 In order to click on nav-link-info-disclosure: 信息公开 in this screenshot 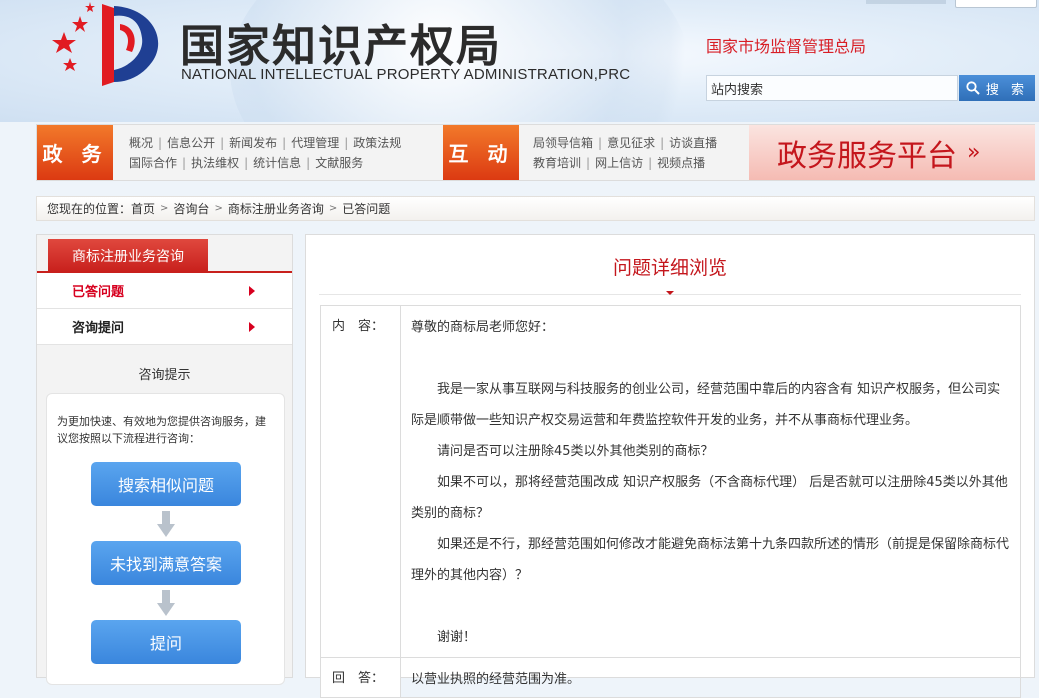, I will do `click(191, 143)`.